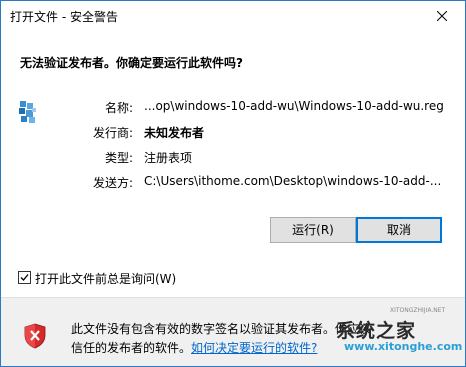  Describe the element at coordinates (168, 158) in the screenshot. I see `type-value: 注册表项` at that location.